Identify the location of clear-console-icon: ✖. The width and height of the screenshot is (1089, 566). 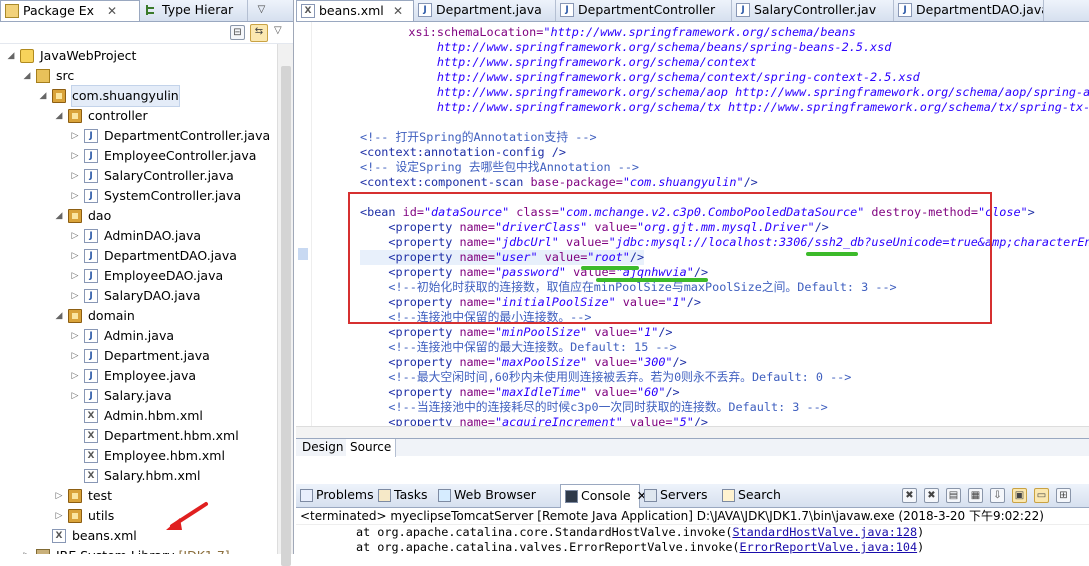
(909, 495).